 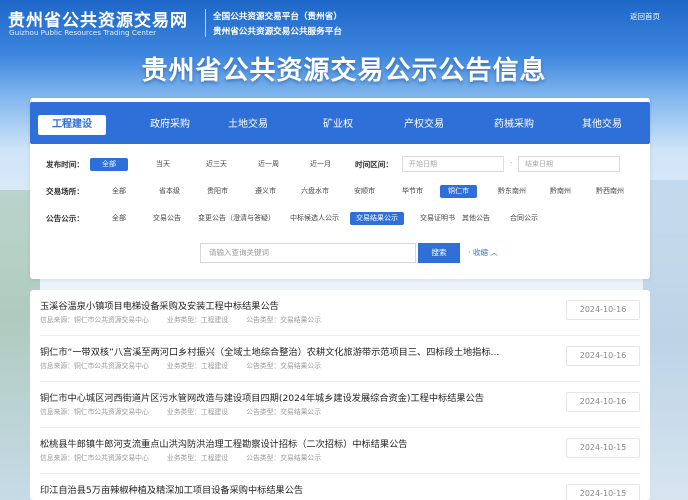 I want to click on place-option-qiannan: 黔南州, so click(x=560, y=191).